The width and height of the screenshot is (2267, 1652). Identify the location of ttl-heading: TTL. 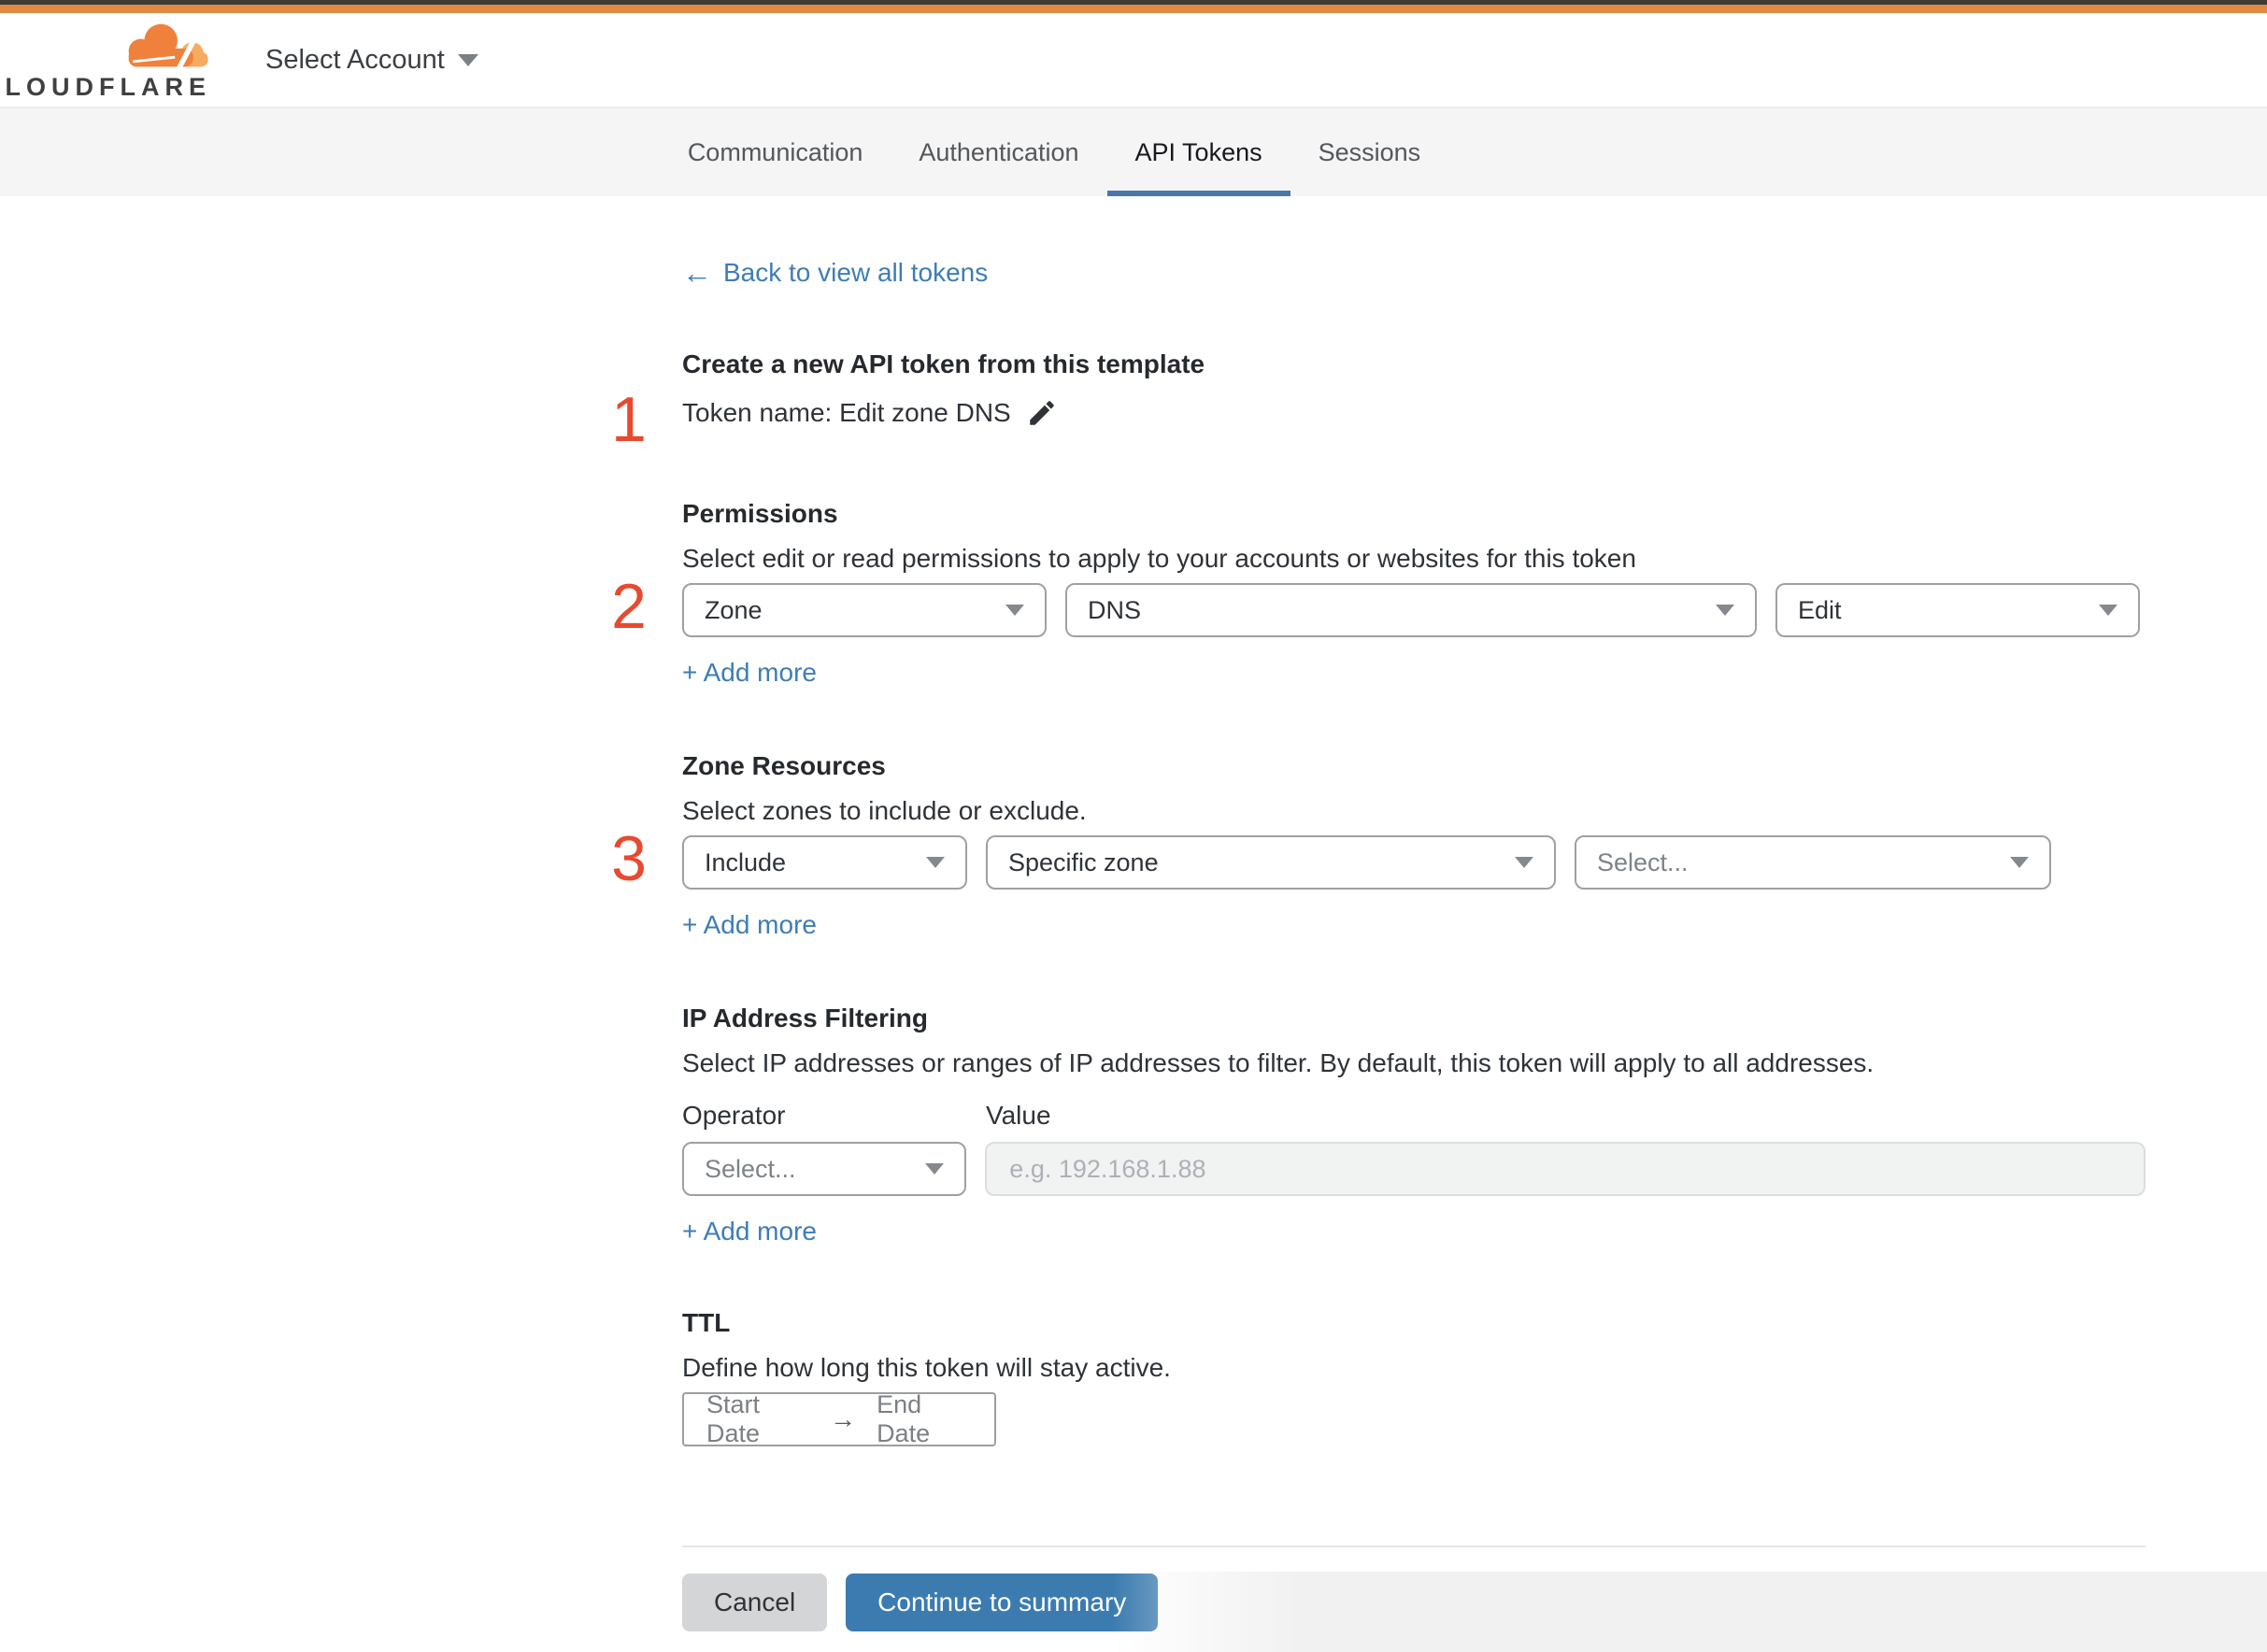
(707, 1323).